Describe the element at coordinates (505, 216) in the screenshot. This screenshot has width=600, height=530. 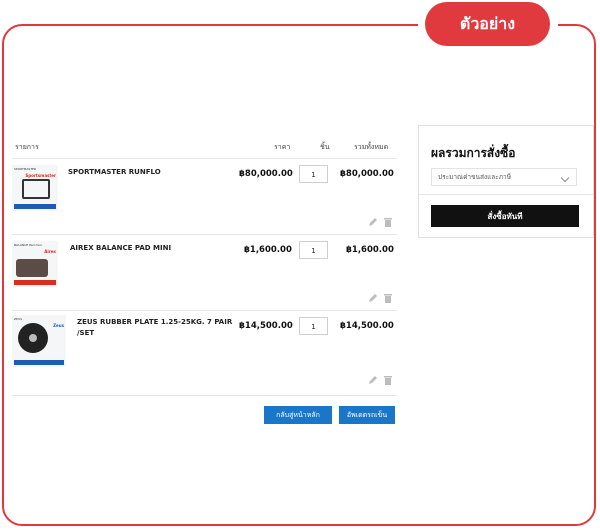
I see `checkout-button: สั่งซื้อทันที` at that location.